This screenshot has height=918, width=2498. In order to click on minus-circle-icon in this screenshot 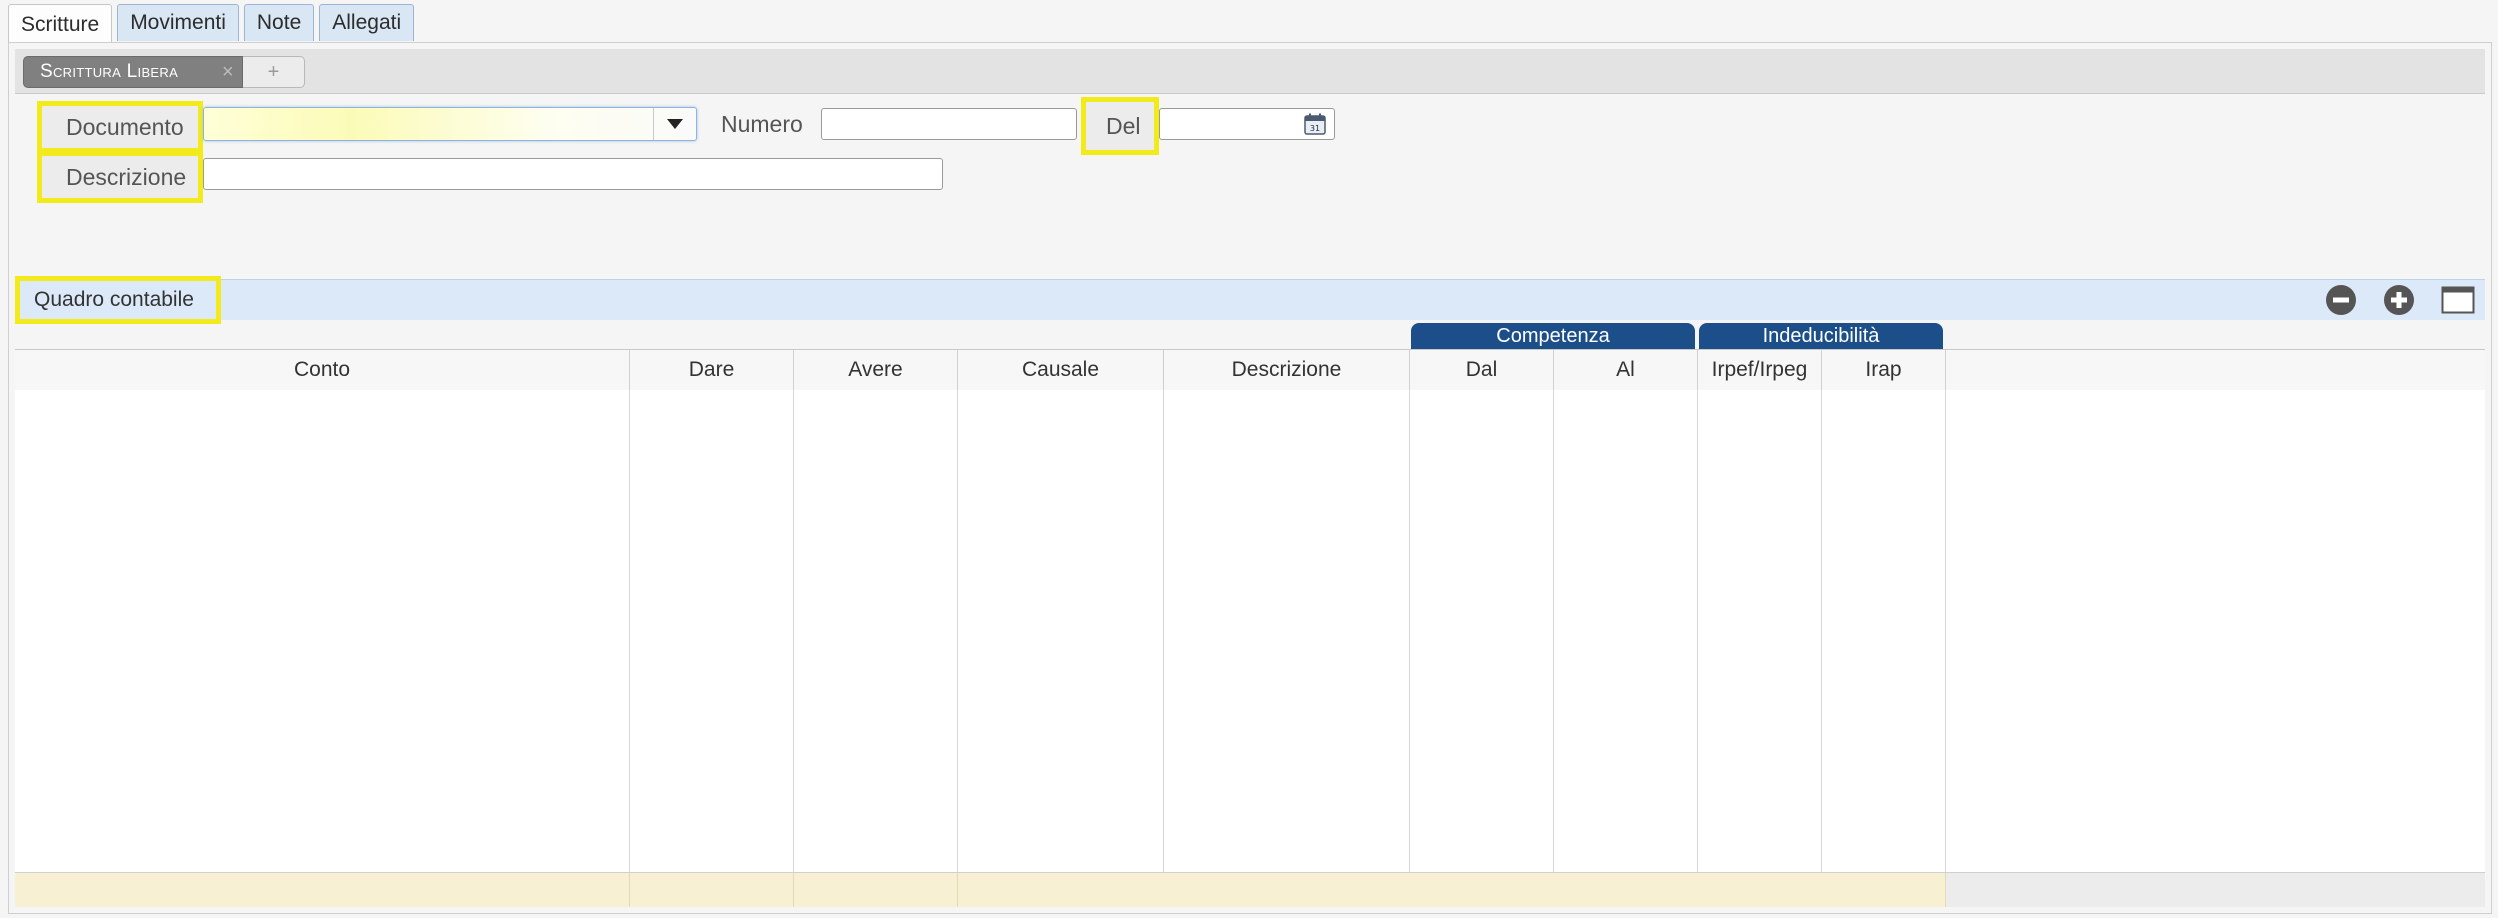, I will do `click(2341, 302)`.